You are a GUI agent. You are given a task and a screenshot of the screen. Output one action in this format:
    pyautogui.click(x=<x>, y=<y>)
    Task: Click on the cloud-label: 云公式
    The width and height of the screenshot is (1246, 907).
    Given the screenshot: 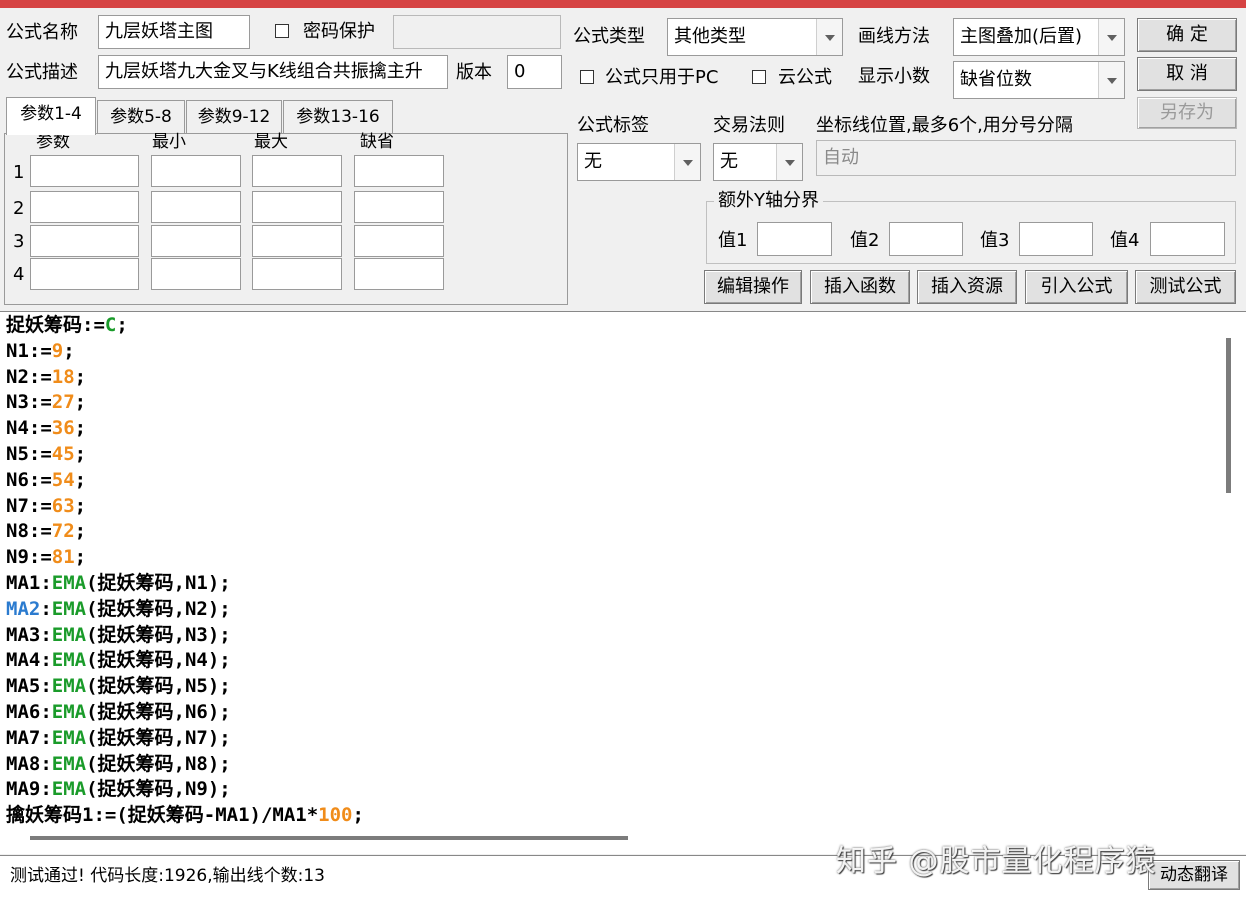 What is the action you would take?
    pyautogui.click(x=805, y=77)
    